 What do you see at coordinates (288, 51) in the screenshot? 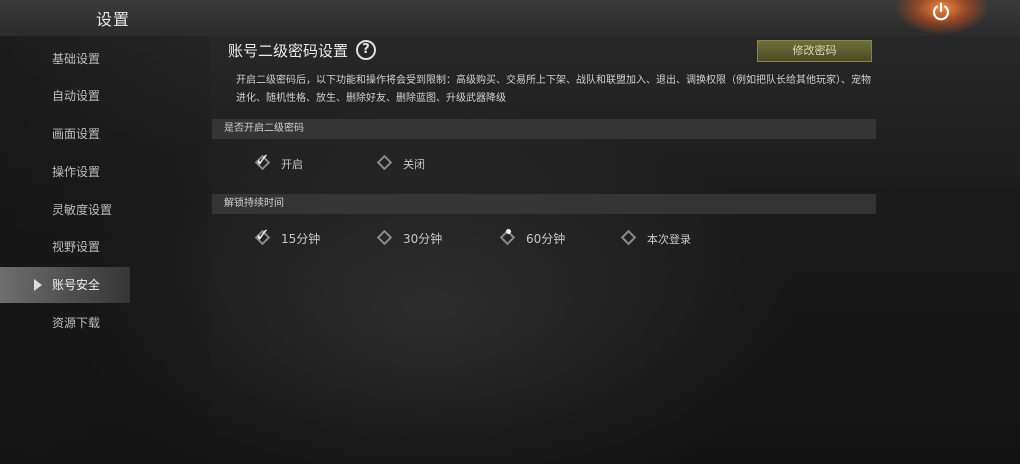
I see `section-title: 账号二级密码设置` at bounding box center [288, 51].